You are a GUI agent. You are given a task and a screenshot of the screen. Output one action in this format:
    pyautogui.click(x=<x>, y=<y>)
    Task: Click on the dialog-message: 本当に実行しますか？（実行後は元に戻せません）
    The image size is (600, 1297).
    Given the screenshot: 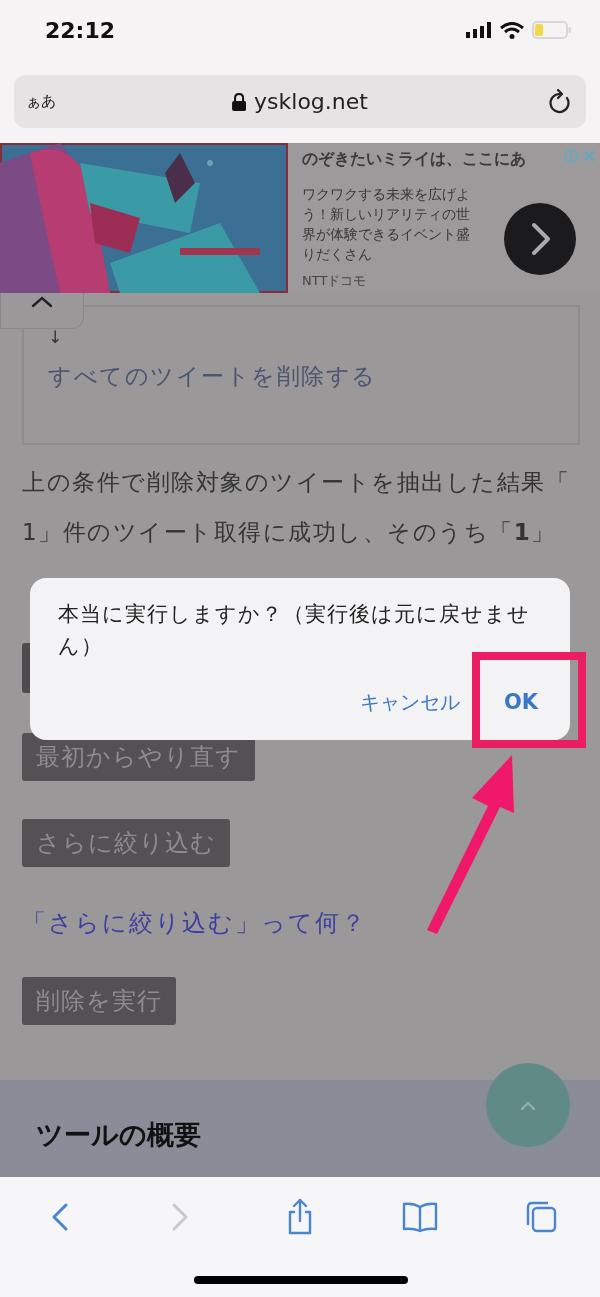 What is the action you would take?
    pyautogui.click(x=294, y=630)
    